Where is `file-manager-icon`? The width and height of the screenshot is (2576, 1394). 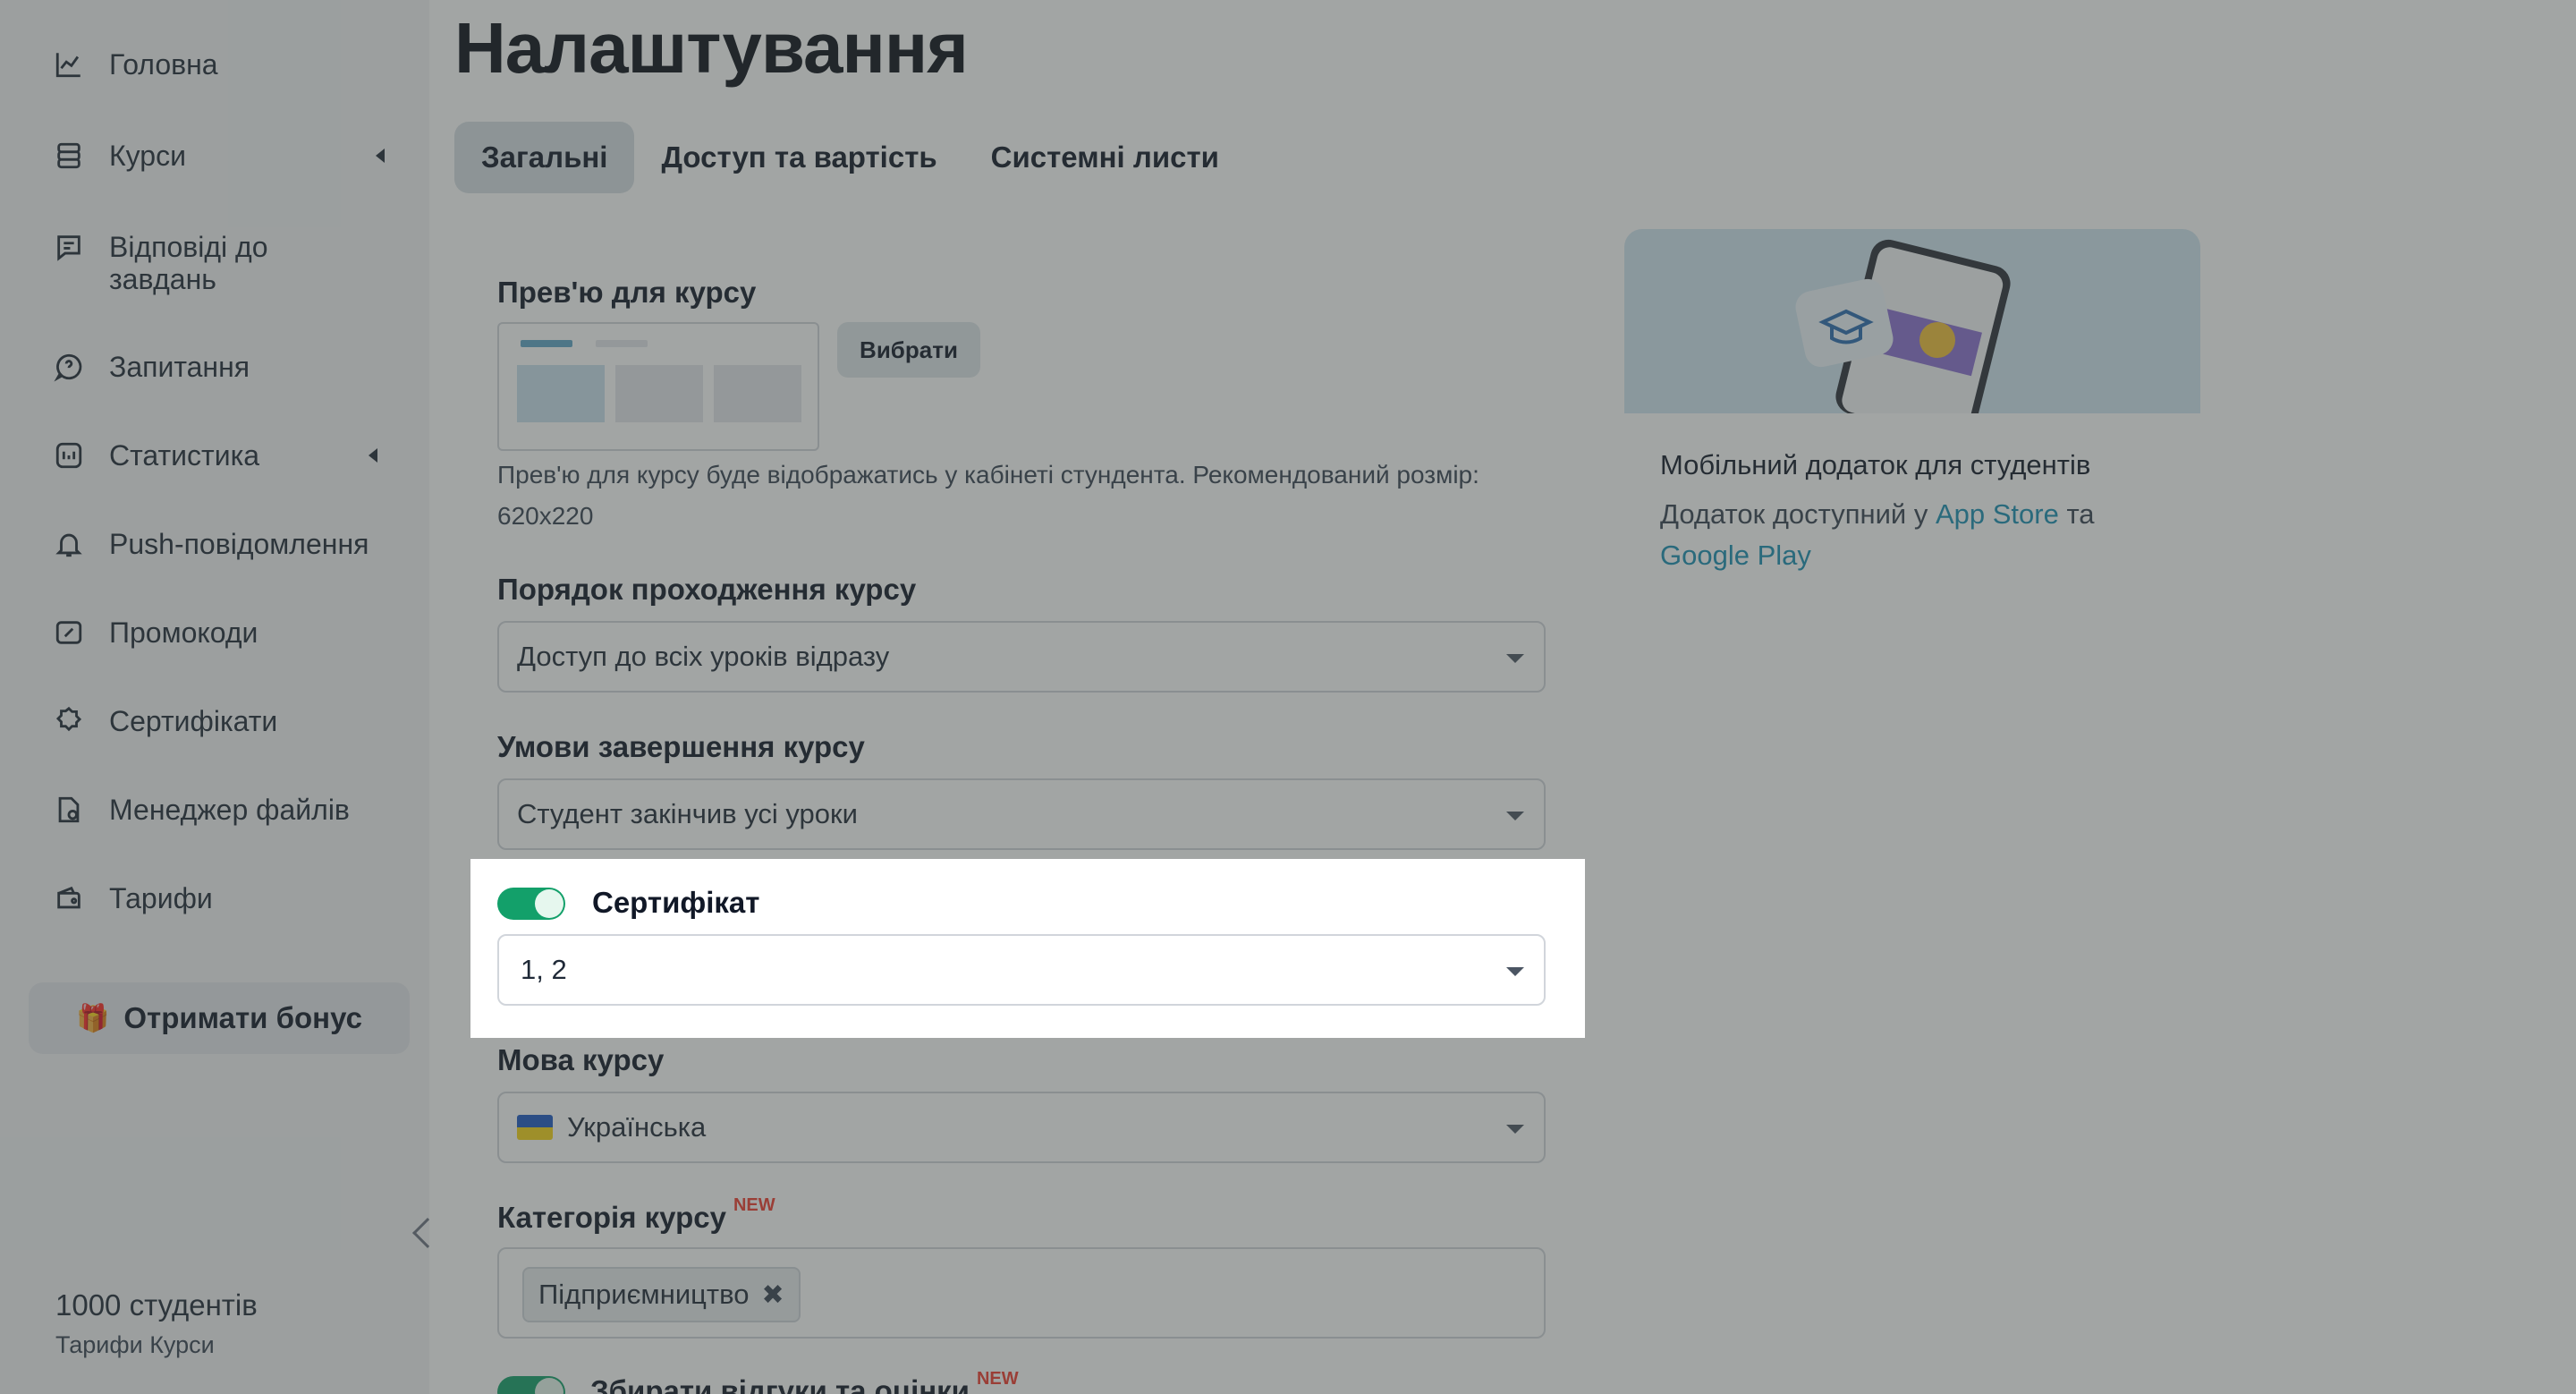
file-manager-icon is located at coordinates (69, 810).